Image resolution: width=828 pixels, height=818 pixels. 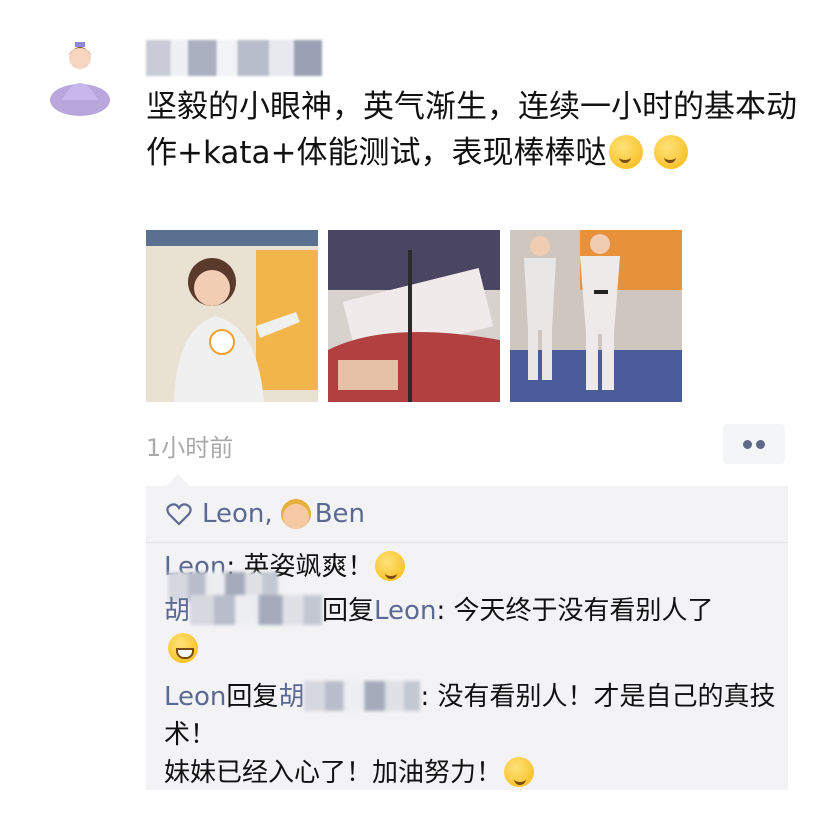 What do you see at coordinates (80, 74) in the screenshot?
I see `author-avatar` at bounding box center [80, 74].